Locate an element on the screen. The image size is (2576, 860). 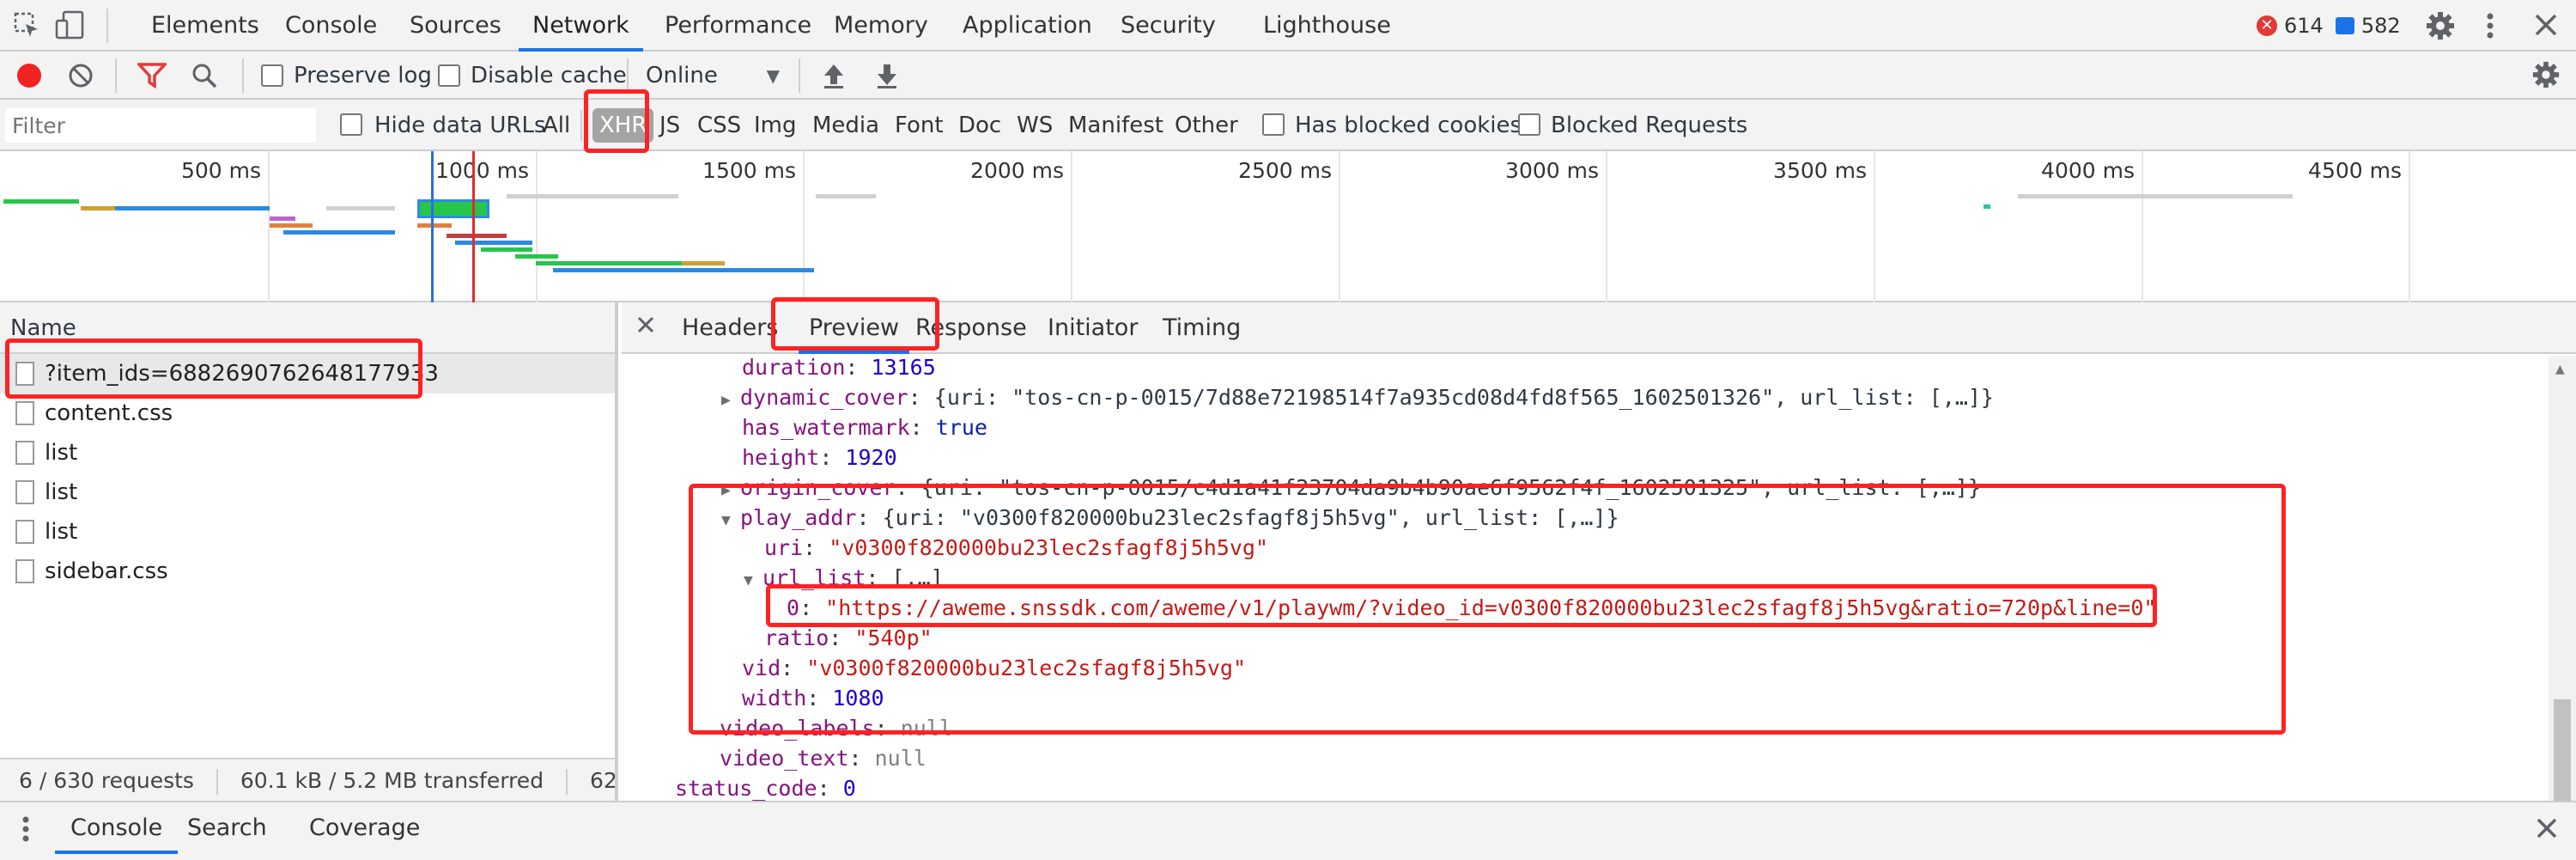
type-filter-css: CSS is located at coordinates (719, 125).